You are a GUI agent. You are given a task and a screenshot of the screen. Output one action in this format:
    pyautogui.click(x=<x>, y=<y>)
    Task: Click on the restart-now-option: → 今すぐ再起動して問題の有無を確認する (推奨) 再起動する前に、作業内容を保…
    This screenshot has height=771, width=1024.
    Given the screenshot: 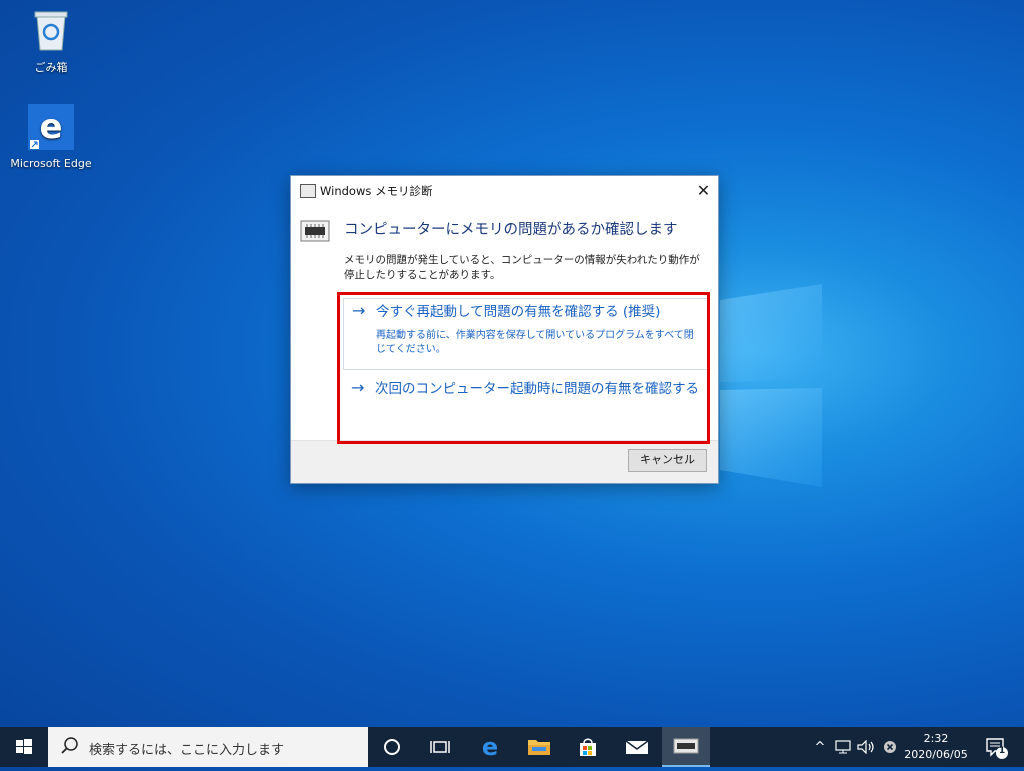 What is the action you would take?
    pyautogui.click(x=525, y=334)
    